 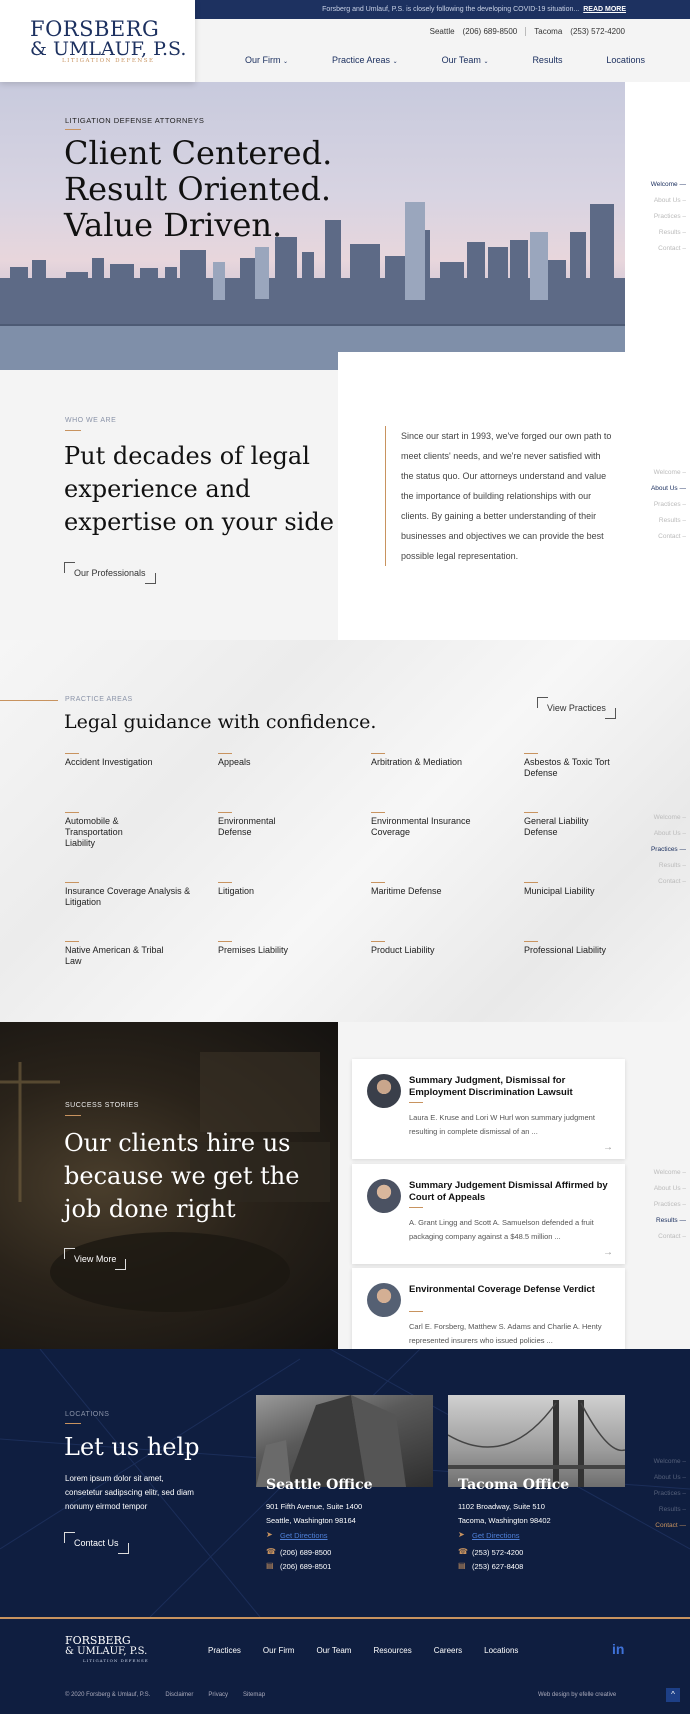 What do you see at coordinates (577, 1695) in the screenshot?
I see `design-credit: Web design by efelle creative` at bounding box center [577, 1695].